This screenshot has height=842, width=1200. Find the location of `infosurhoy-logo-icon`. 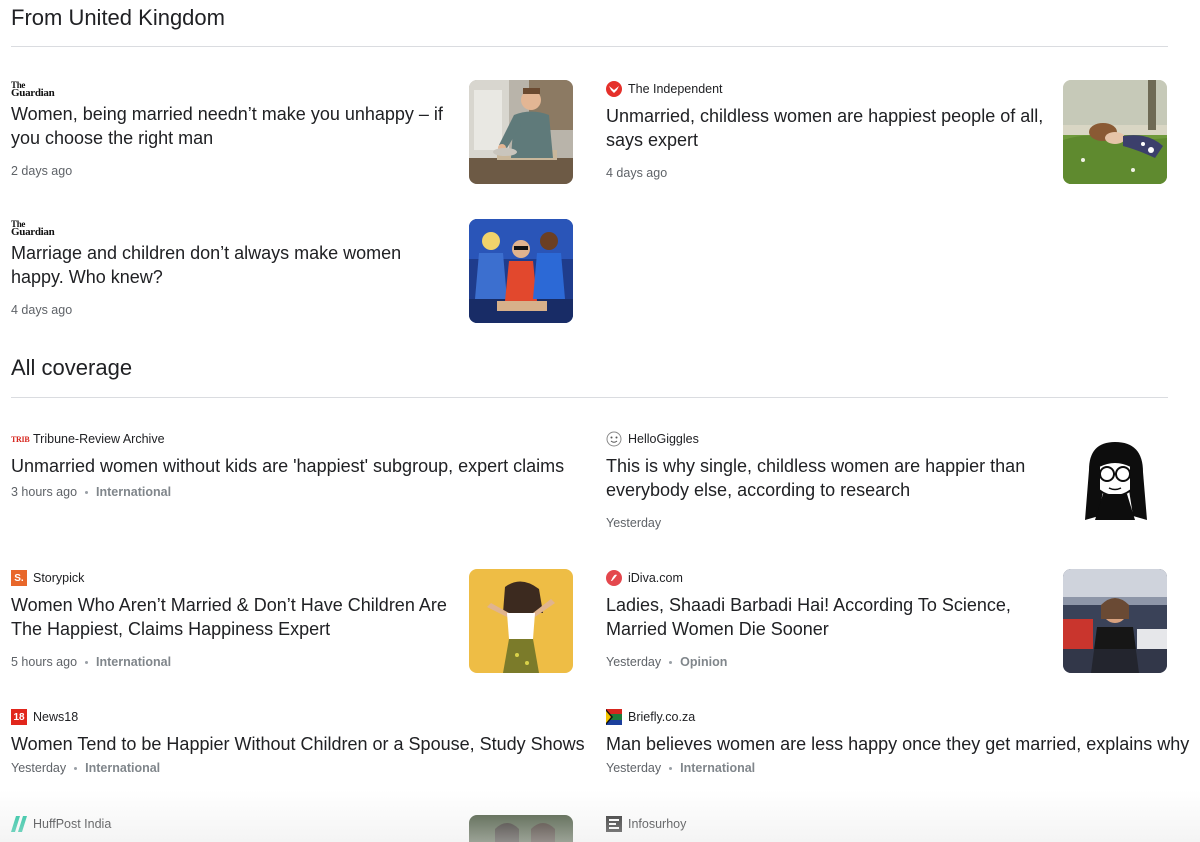

infosurhoy-logo-icon is located at coordinates (614, 824).